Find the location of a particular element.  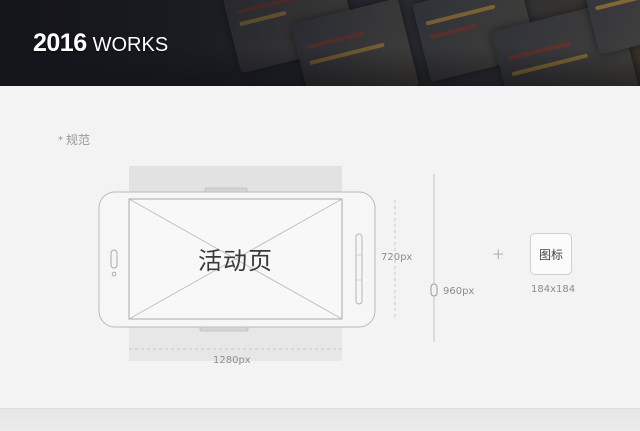

screen-height-label: 960px is located at coordinates (459, 291).